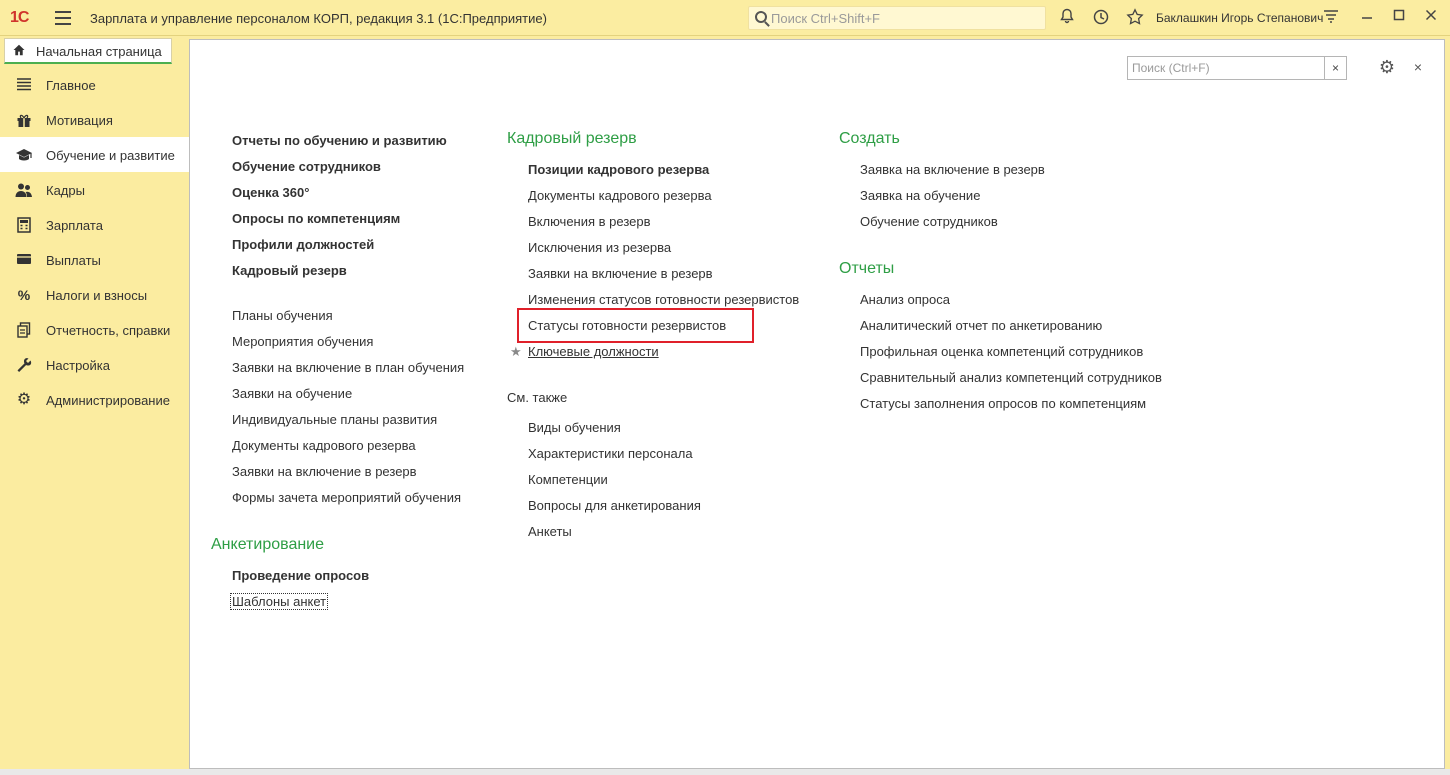 The height and width of the screenshot is (775, 1450). I want to click on clear-search-icon: ×, so click(1335, 68).